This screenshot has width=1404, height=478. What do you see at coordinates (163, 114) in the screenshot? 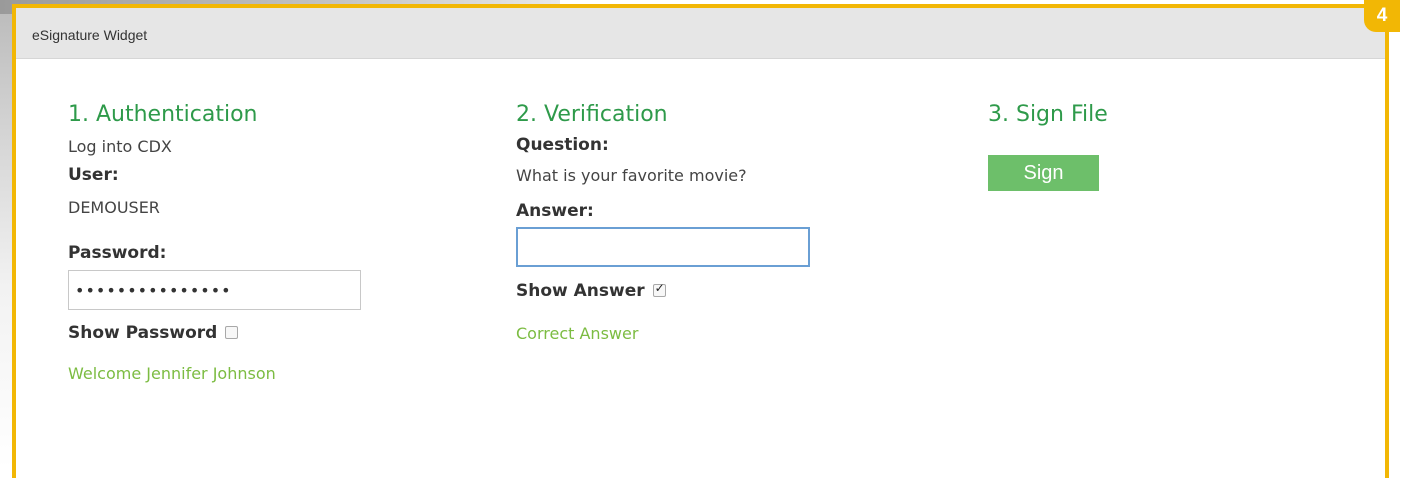
I see `authentication-heading: 1. Authentication` at bounding box center [163, 114].